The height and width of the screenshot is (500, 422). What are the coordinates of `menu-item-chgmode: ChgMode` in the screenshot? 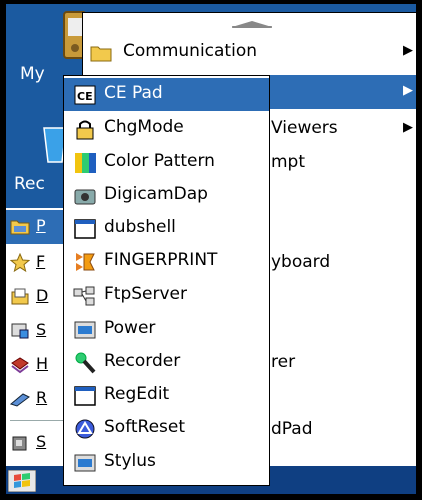 It's located at (166, 128).